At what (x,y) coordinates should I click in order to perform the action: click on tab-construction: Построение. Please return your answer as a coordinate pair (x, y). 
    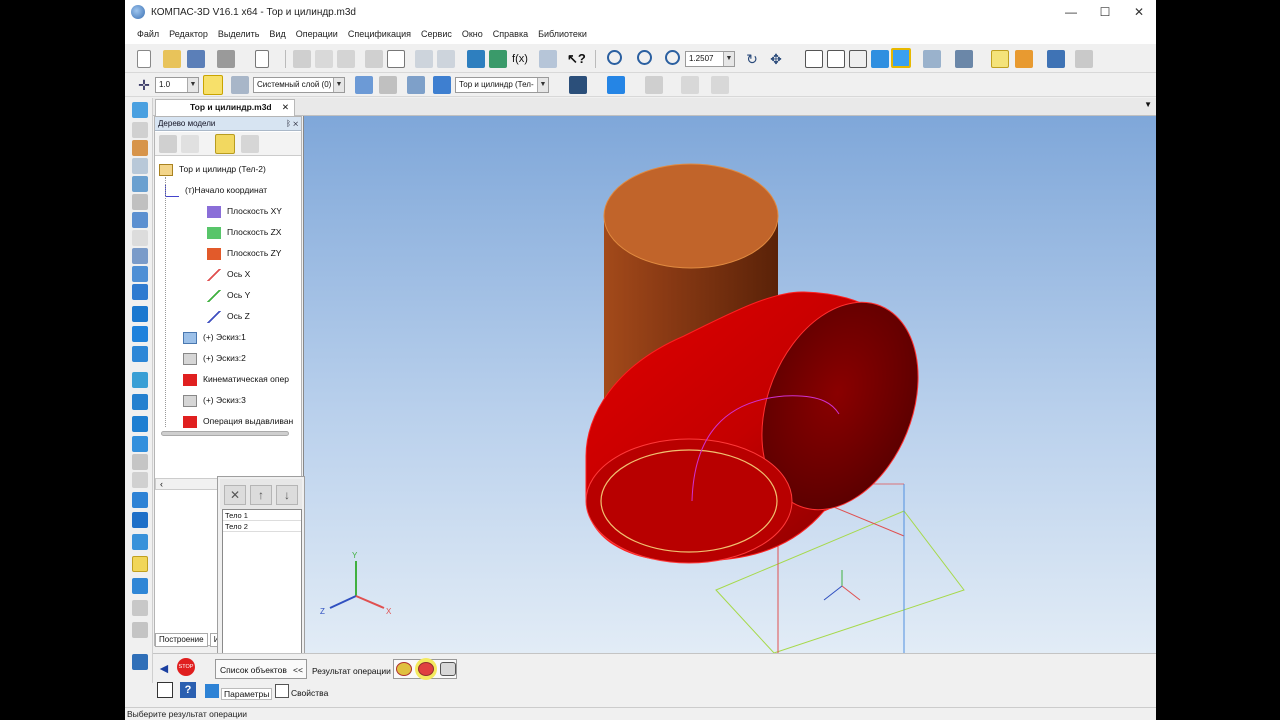
    Looking at the image, I should click on (181, 640).